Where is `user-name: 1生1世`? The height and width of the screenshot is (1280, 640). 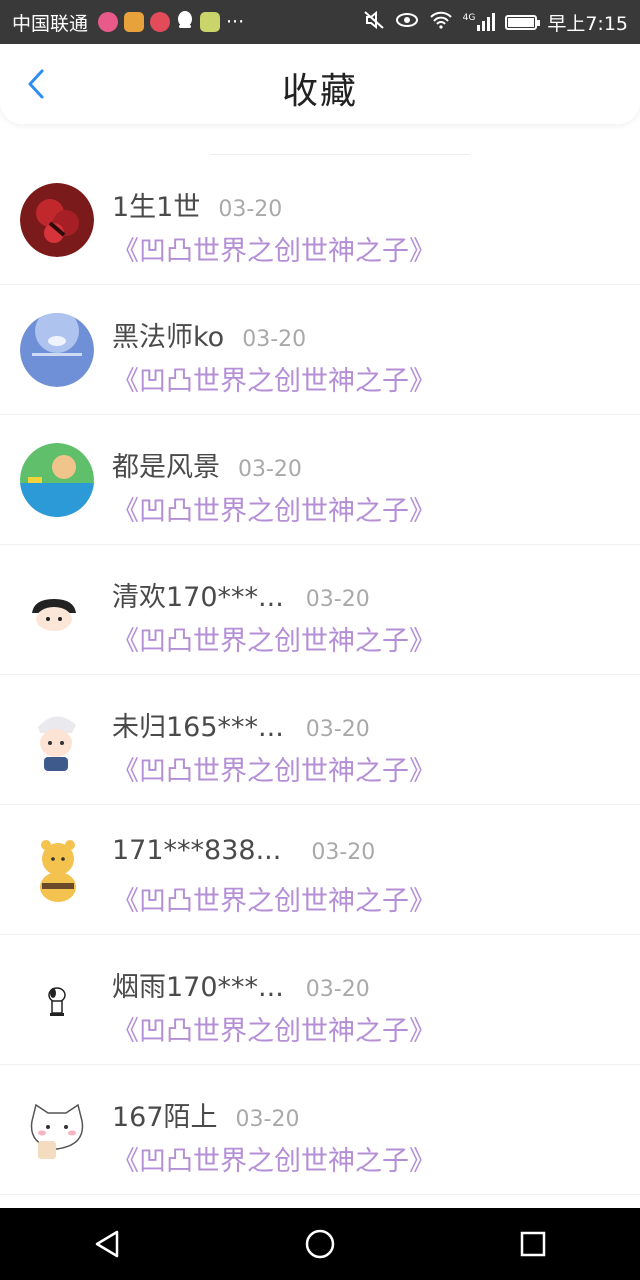 user-name: 1生1世 is located at coordinates (156, 207).